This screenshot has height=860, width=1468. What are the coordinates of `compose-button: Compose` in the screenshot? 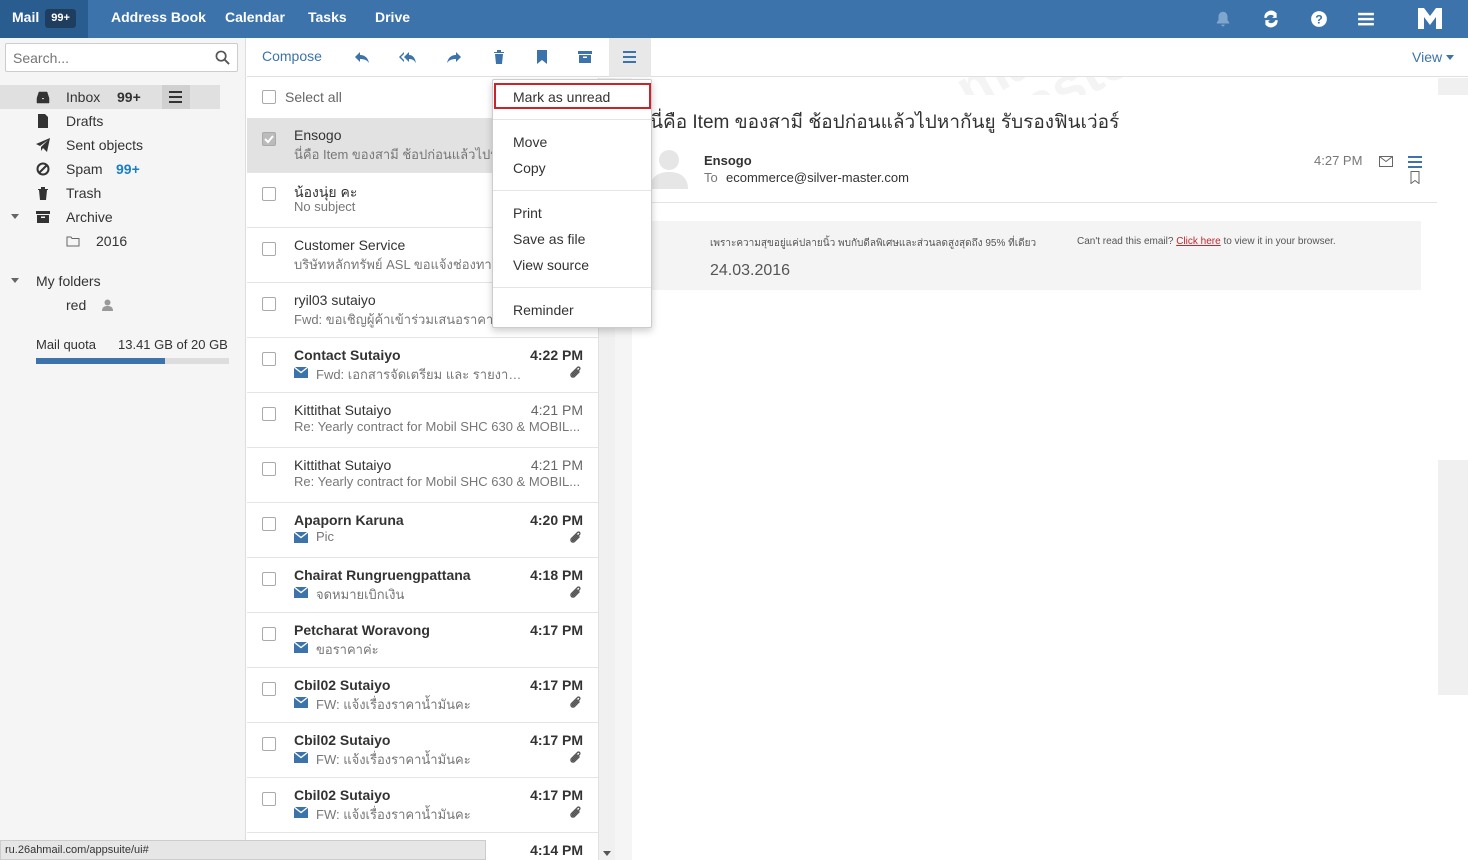 It's located at (292, 56).